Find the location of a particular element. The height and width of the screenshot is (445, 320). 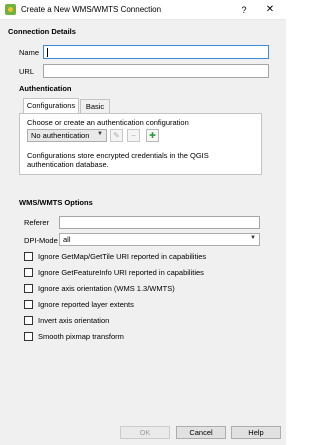

checkbox-label: Ignore axis orientation (WMS 1.3/WMTS) is located at coordinates (106, 288).